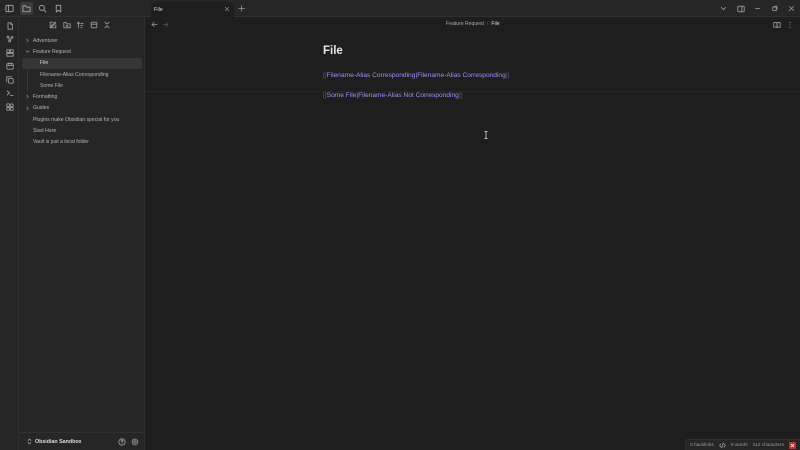  Describe the element at coordinates (82, 85) in the screenshot. I see `file-some-file: Some File` at that location.